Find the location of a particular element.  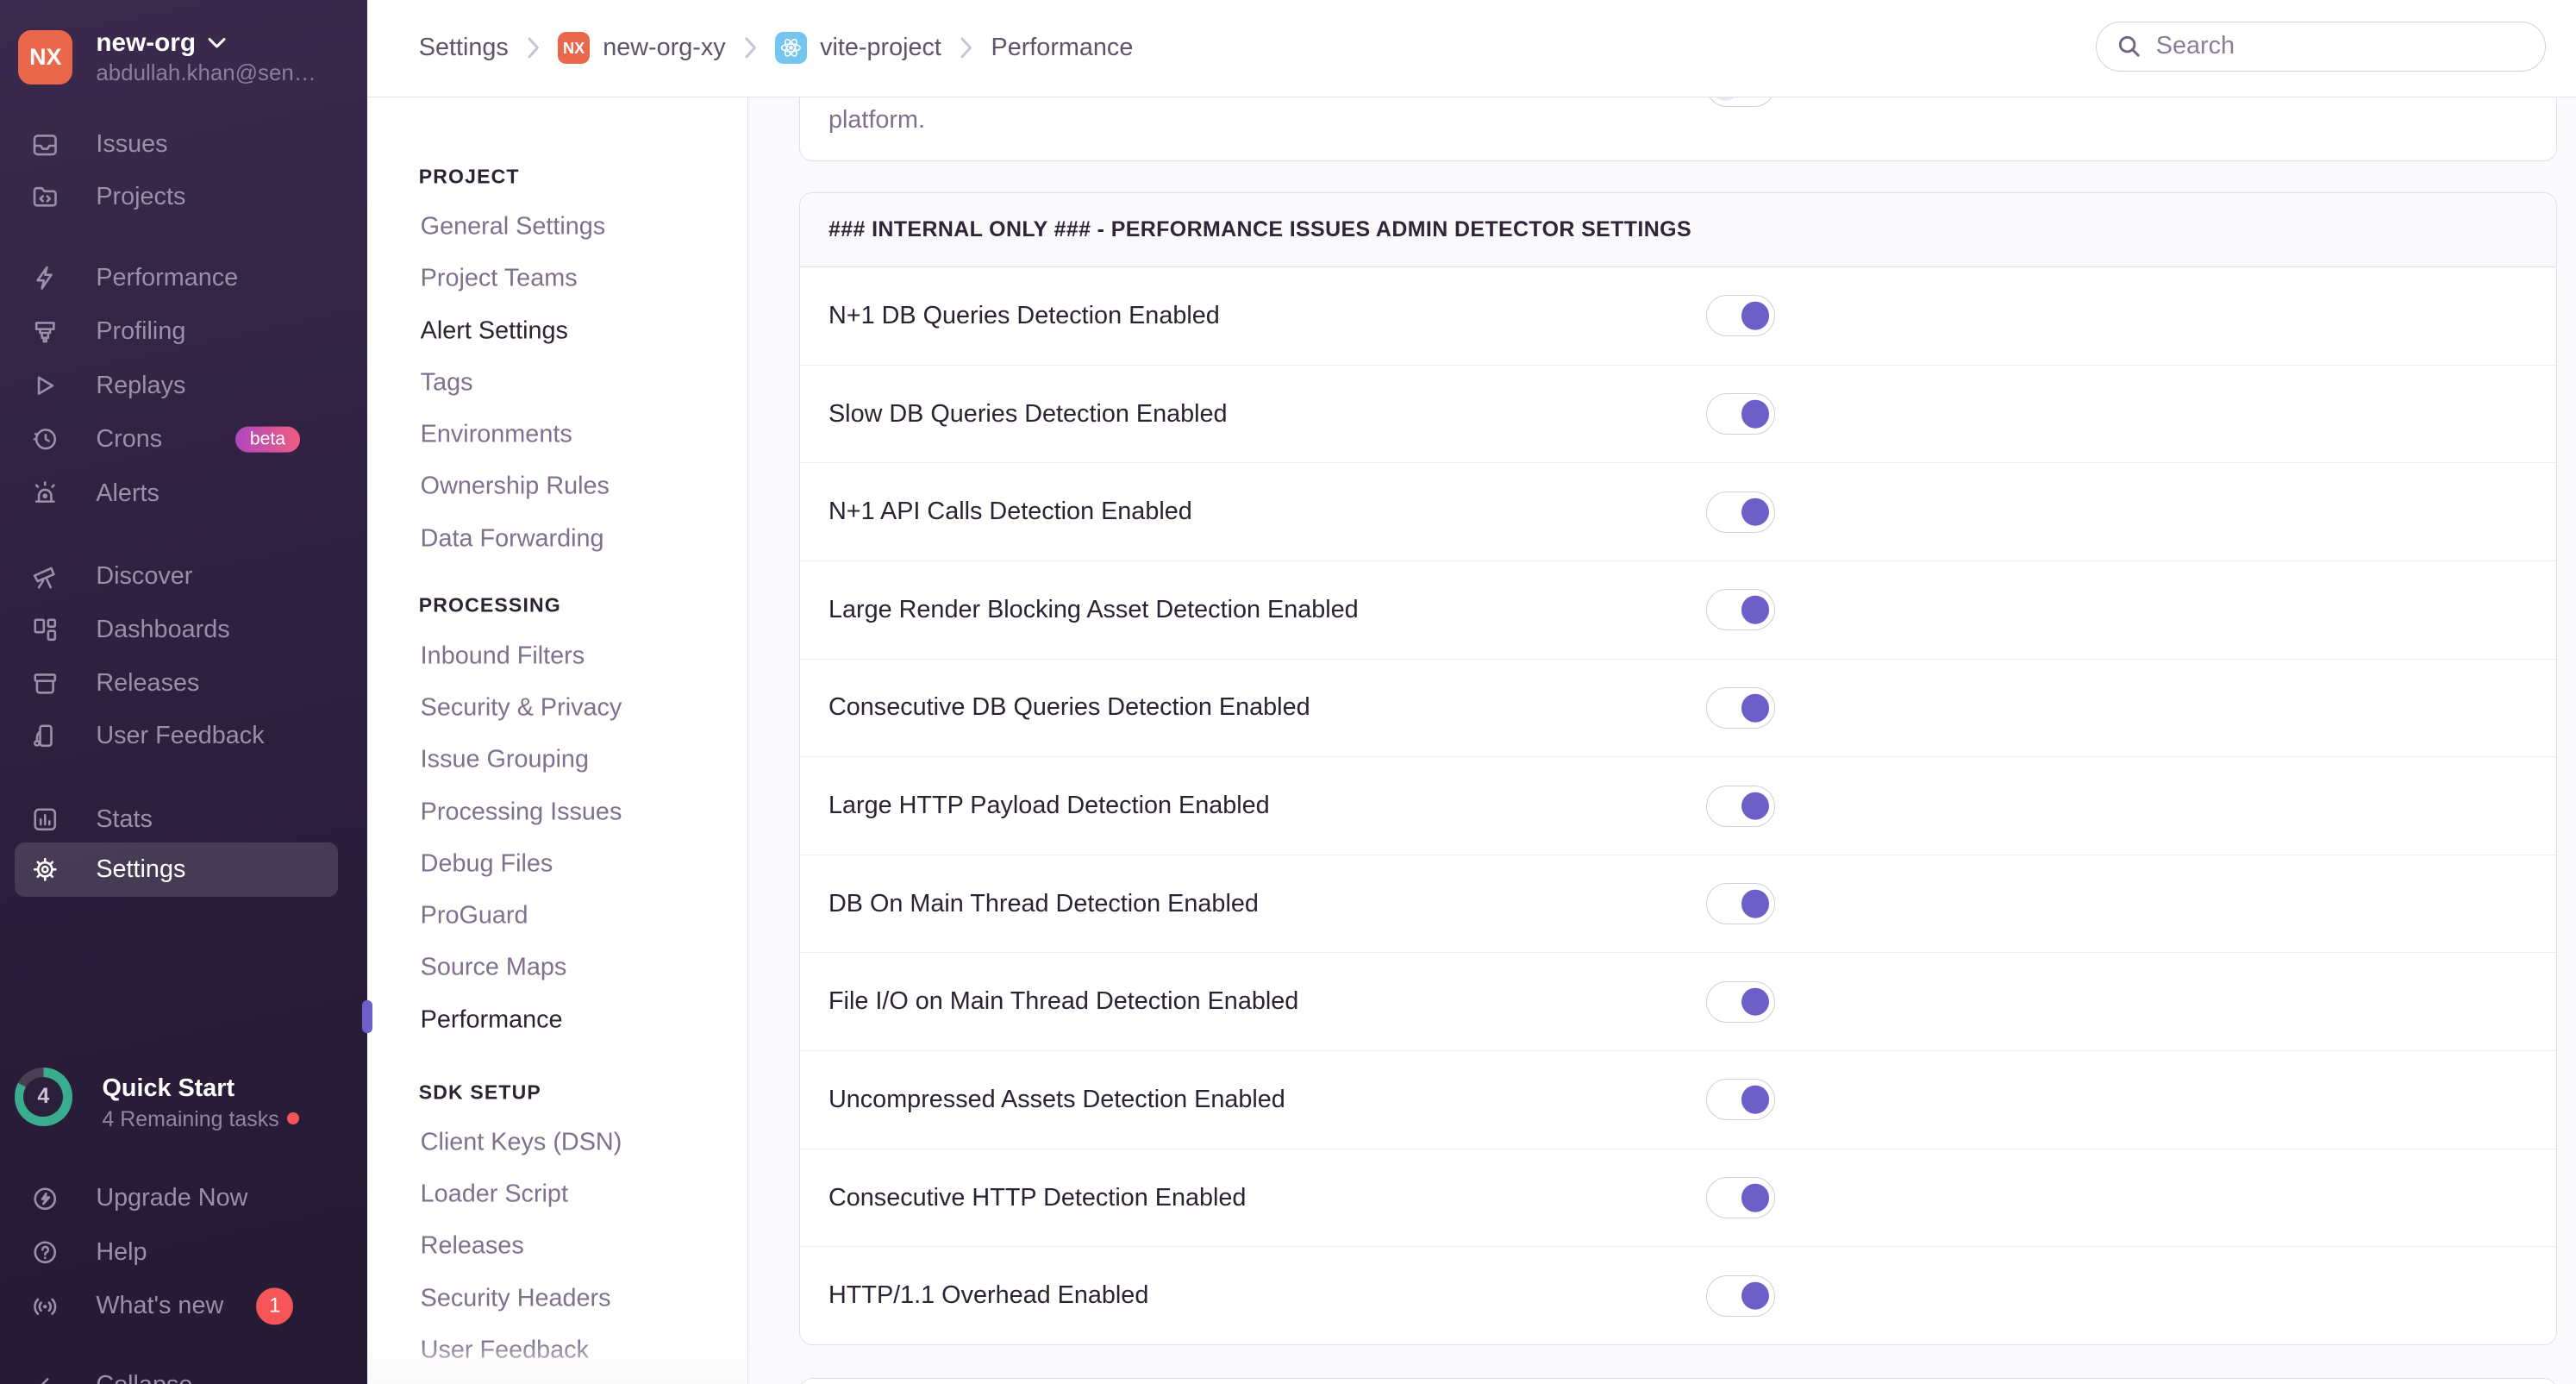

sidebar-item-label: Profiling is located at coordinates (141, 332).